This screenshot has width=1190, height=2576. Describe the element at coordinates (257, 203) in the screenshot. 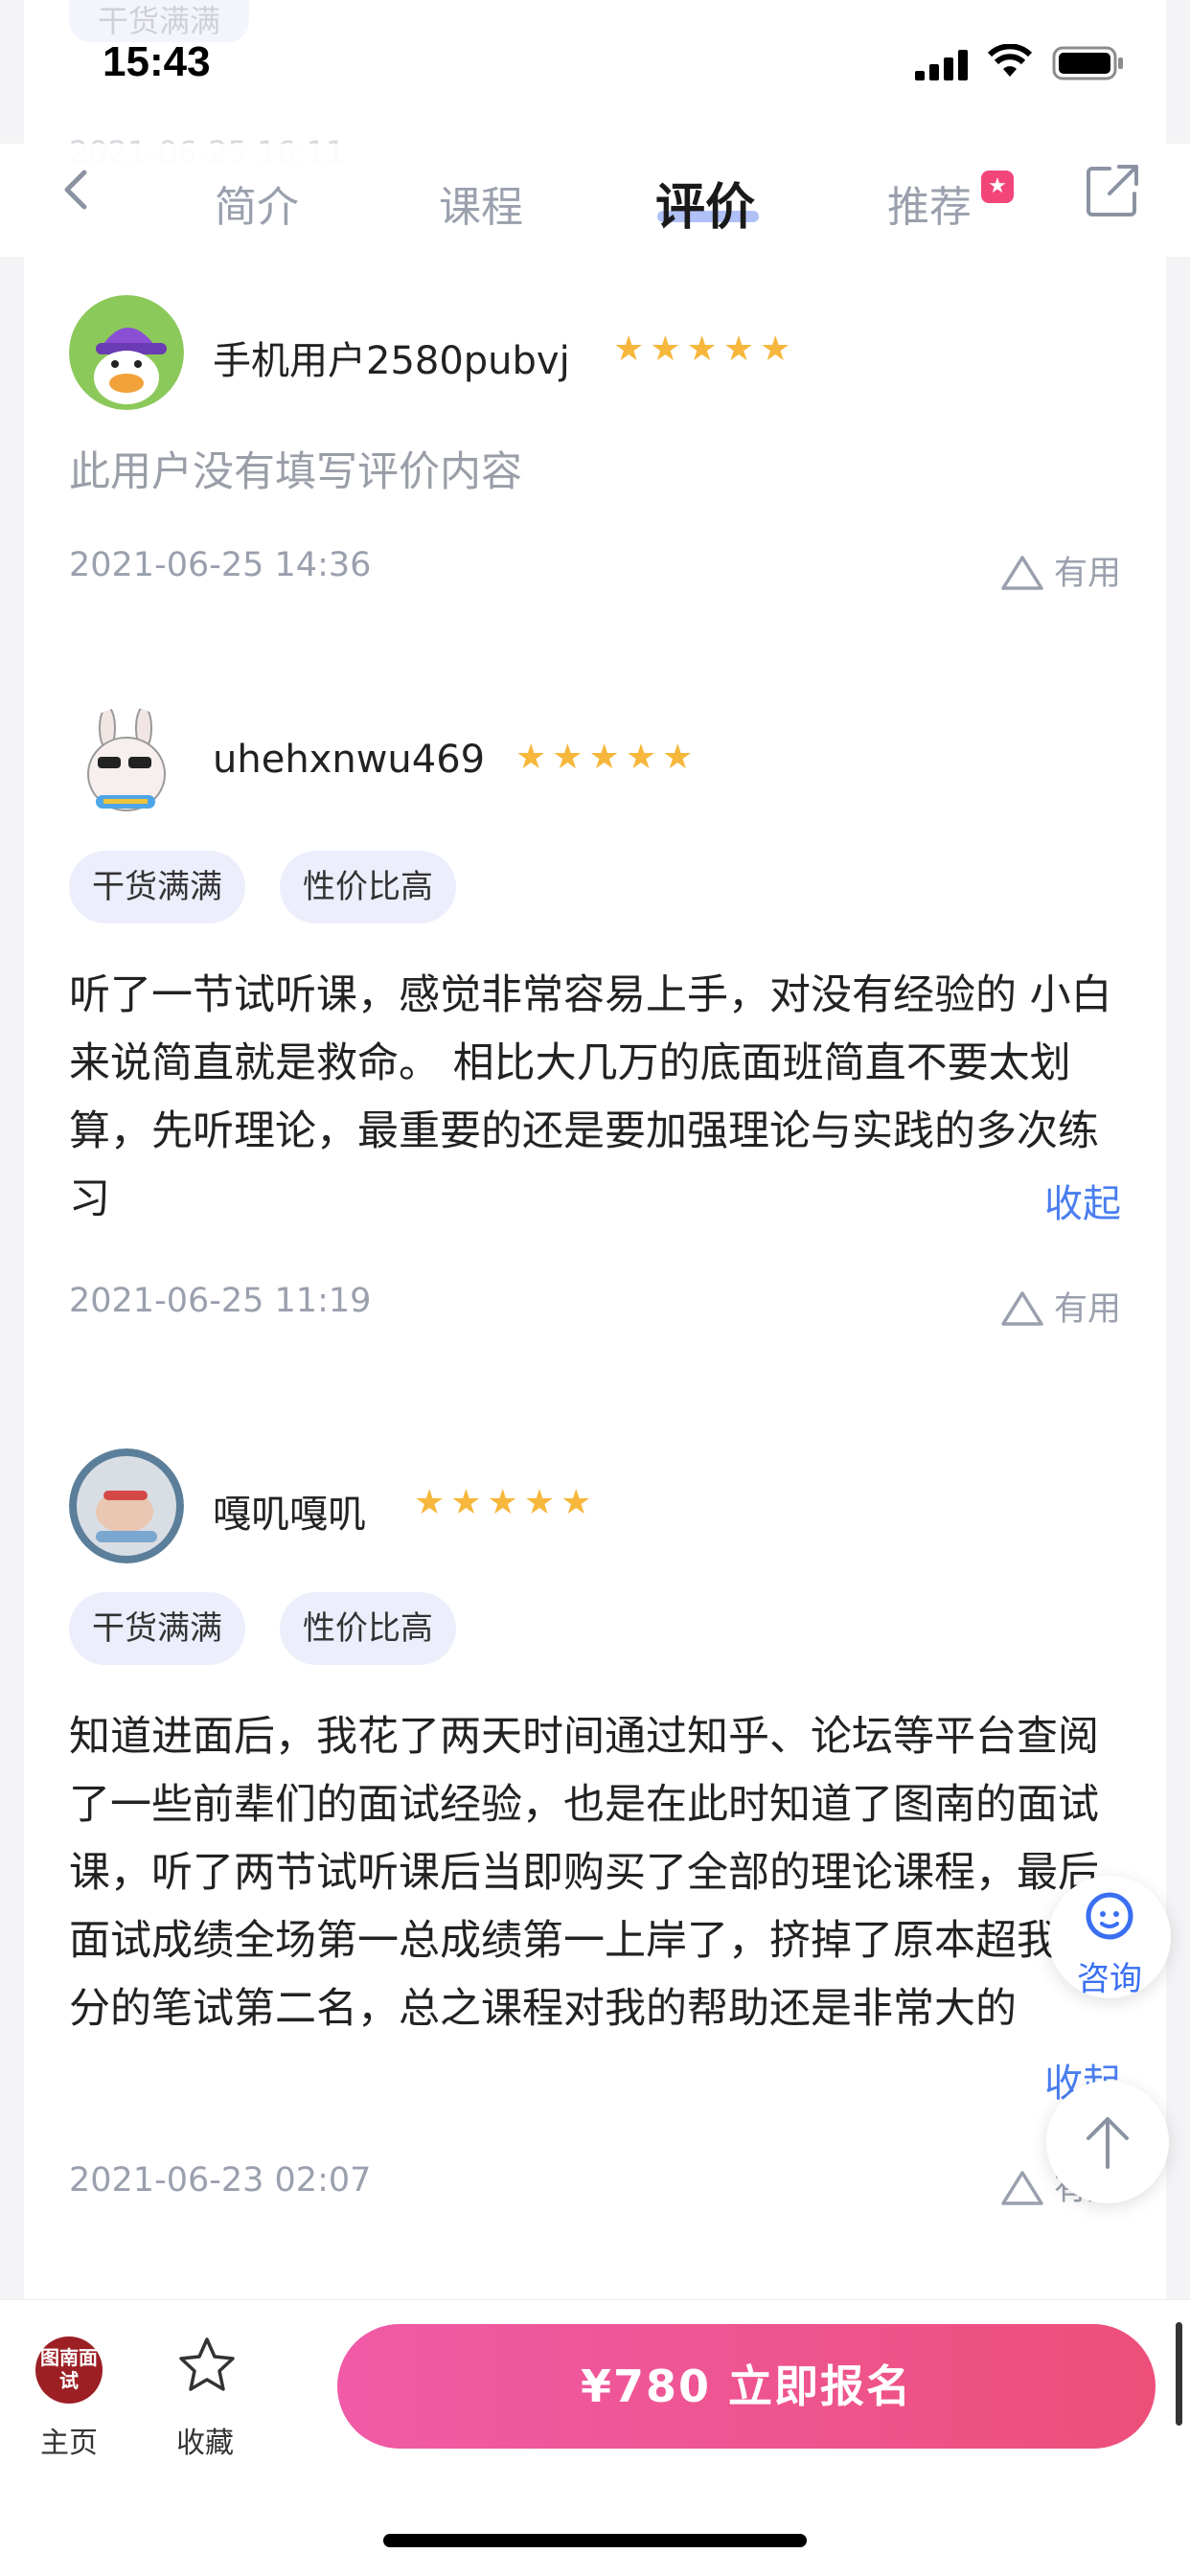

I see `tab-intro: 简介` at that location.